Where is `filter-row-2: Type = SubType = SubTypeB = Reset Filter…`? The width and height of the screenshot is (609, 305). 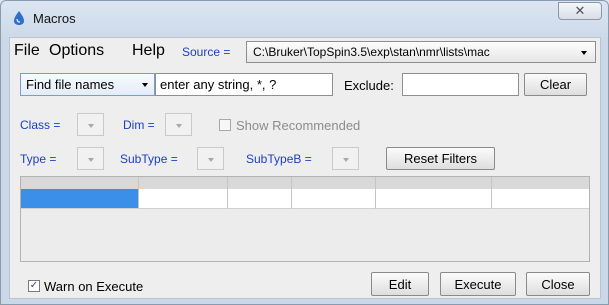
filter-row-2: Type = SubType = SubTypeB = Reset Filter… is located at coordinates (305, 159).